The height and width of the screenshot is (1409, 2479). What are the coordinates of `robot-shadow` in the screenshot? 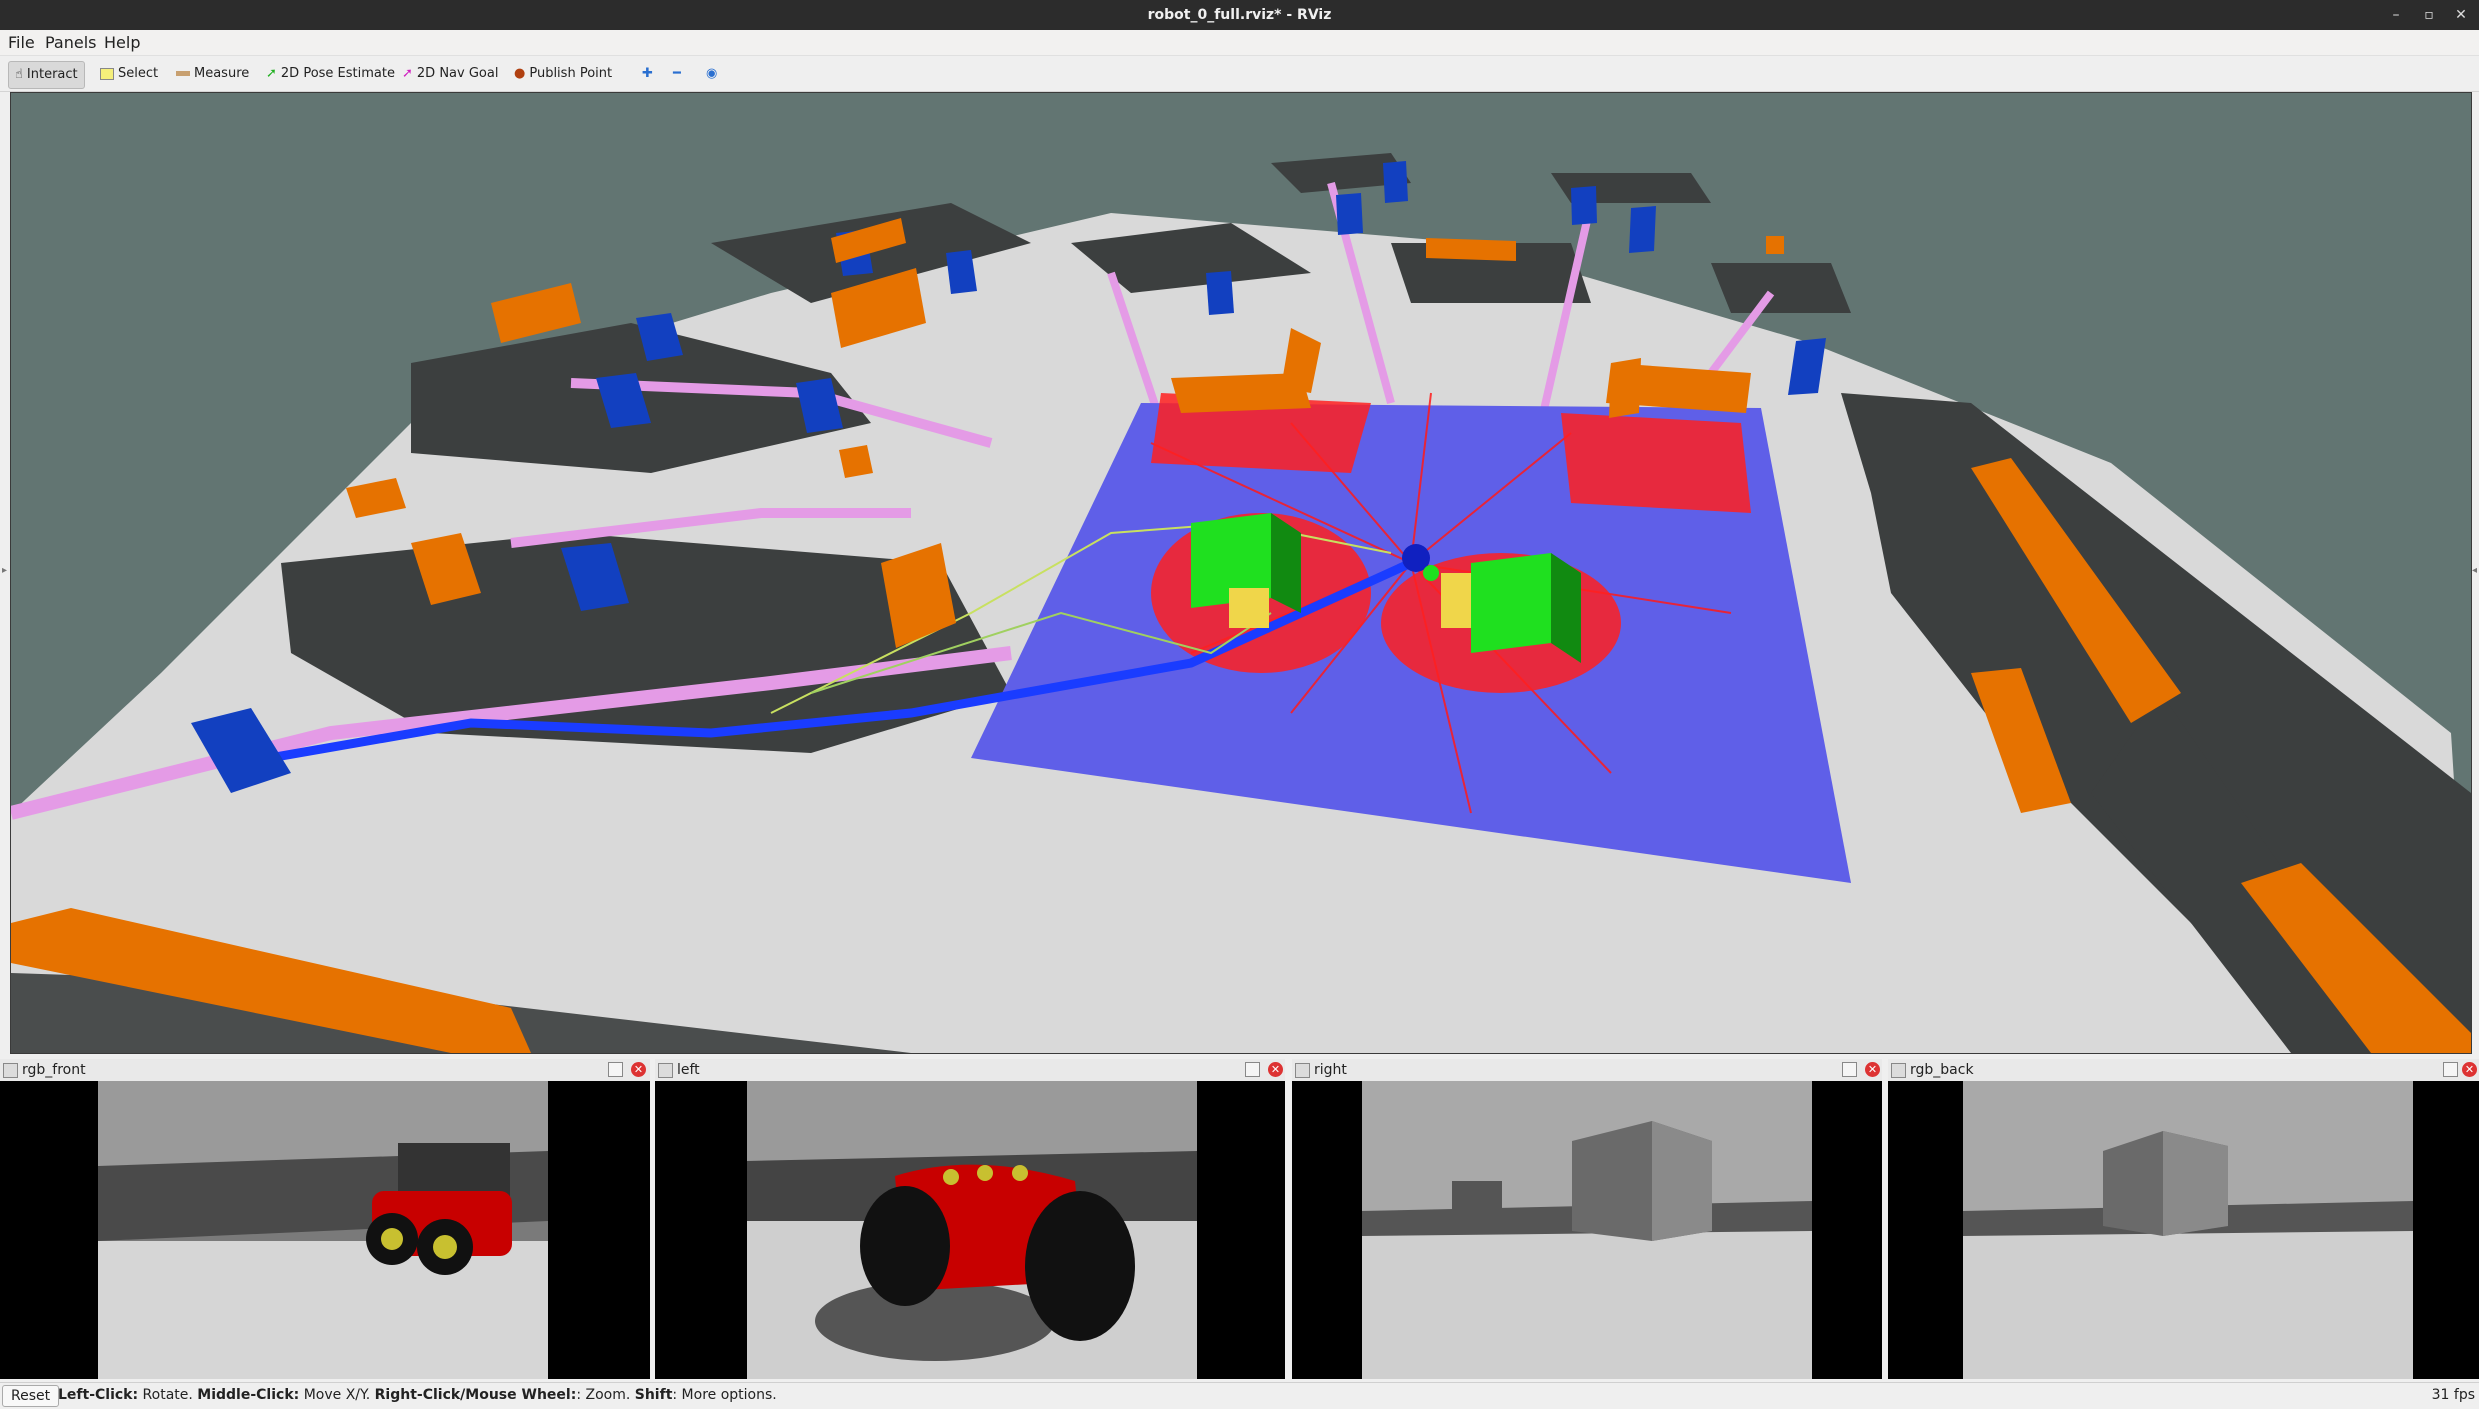 It's located at (935, 1321).